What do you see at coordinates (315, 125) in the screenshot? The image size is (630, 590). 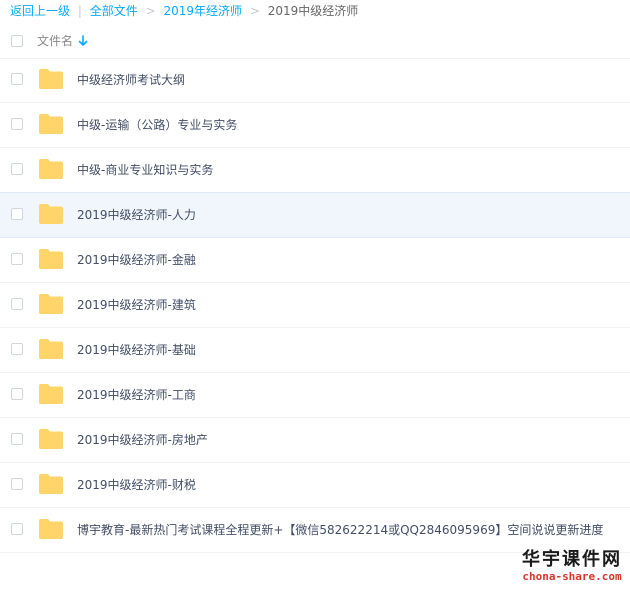 I see `file-row: 中级-运输（公路）专业与实务` at bounding box center [315, 125].